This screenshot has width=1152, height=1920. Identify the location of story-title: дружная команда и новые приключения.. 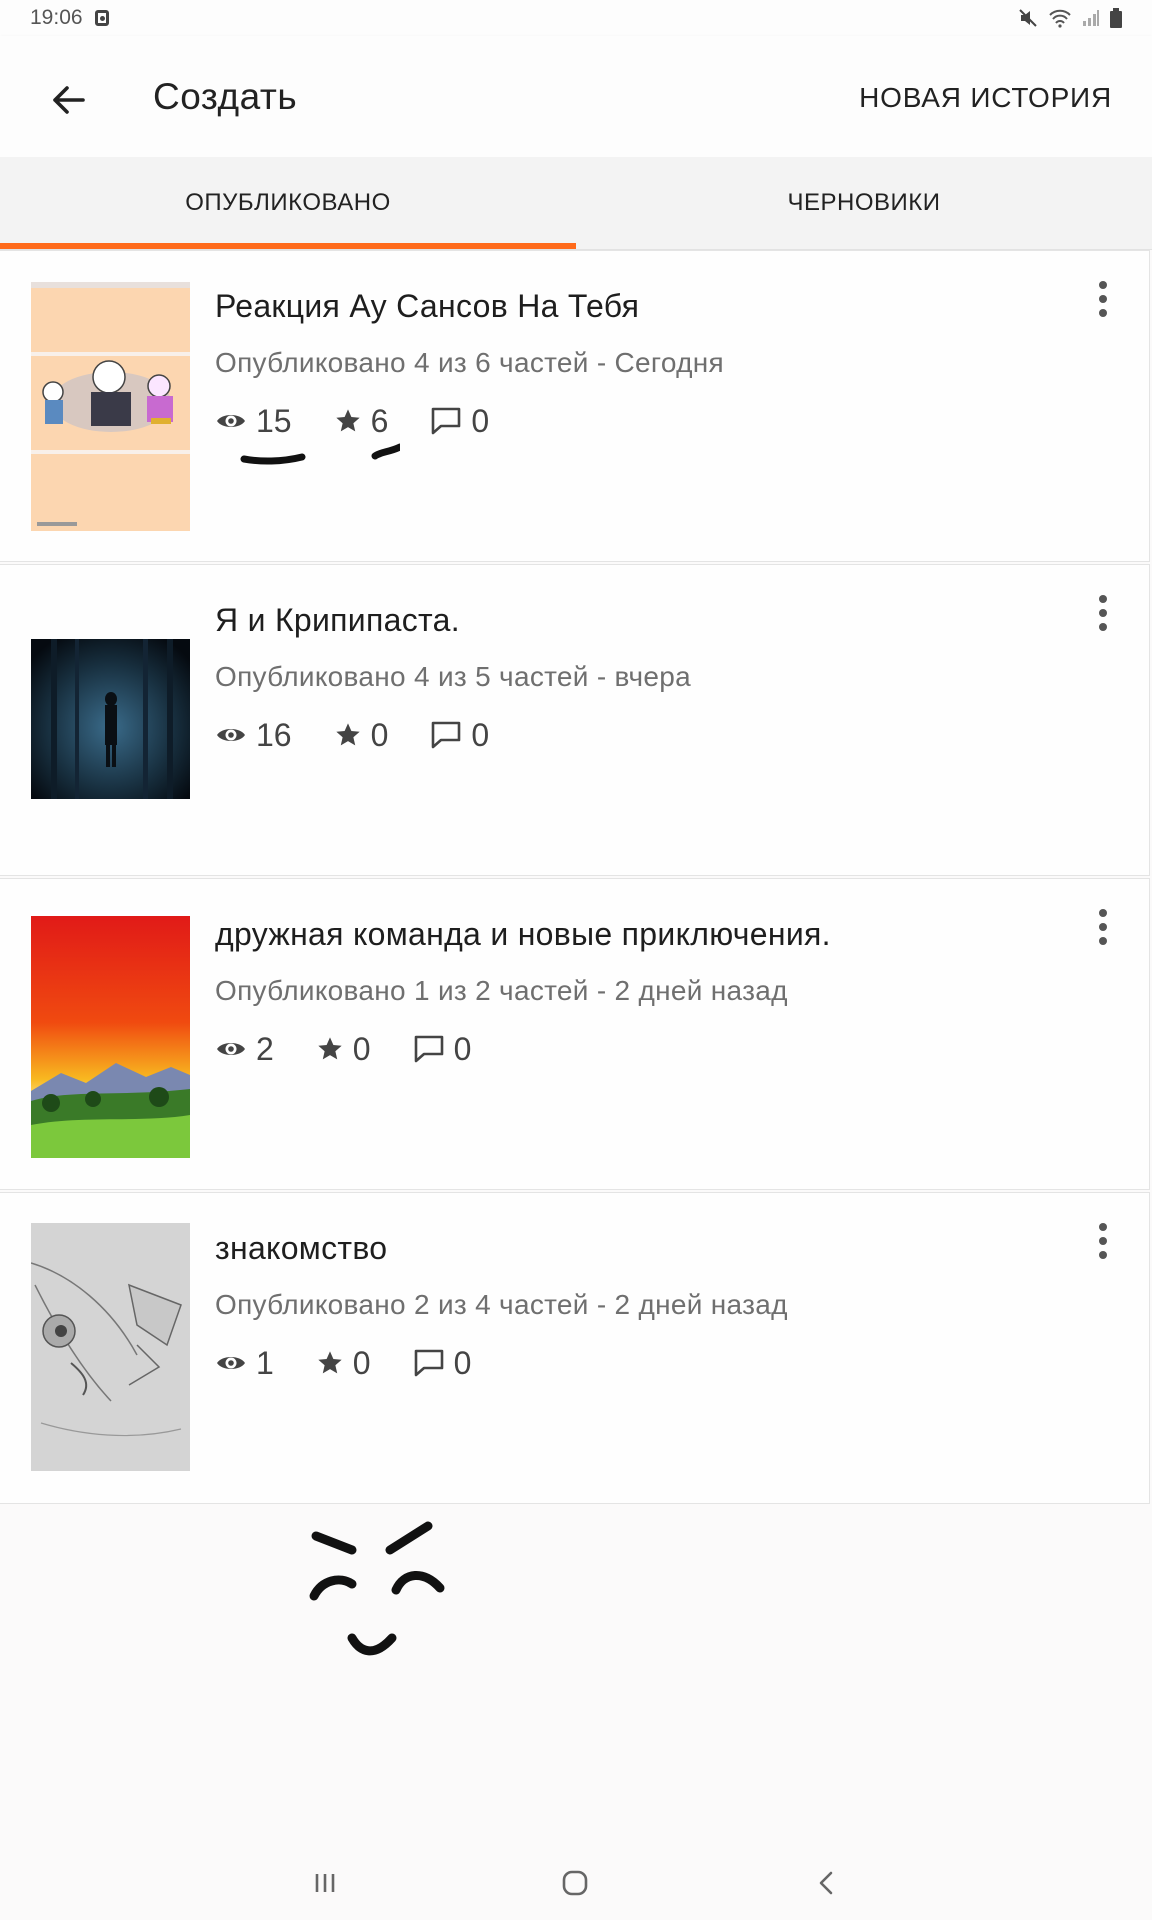
(523, 934).